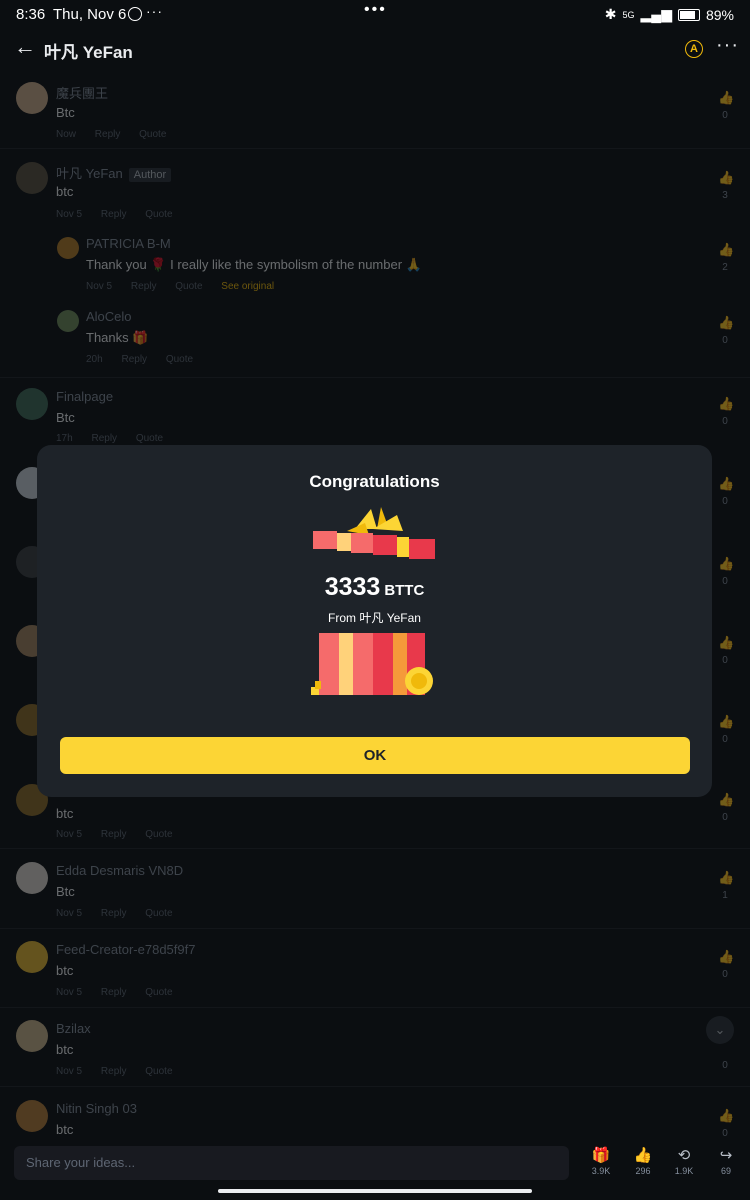 This screenshot has height=1200, width=750. What do you see at coordinates (726, 185) in the screenshot?
I see `like-button: 👍 3` at bounding box center [726, 185].